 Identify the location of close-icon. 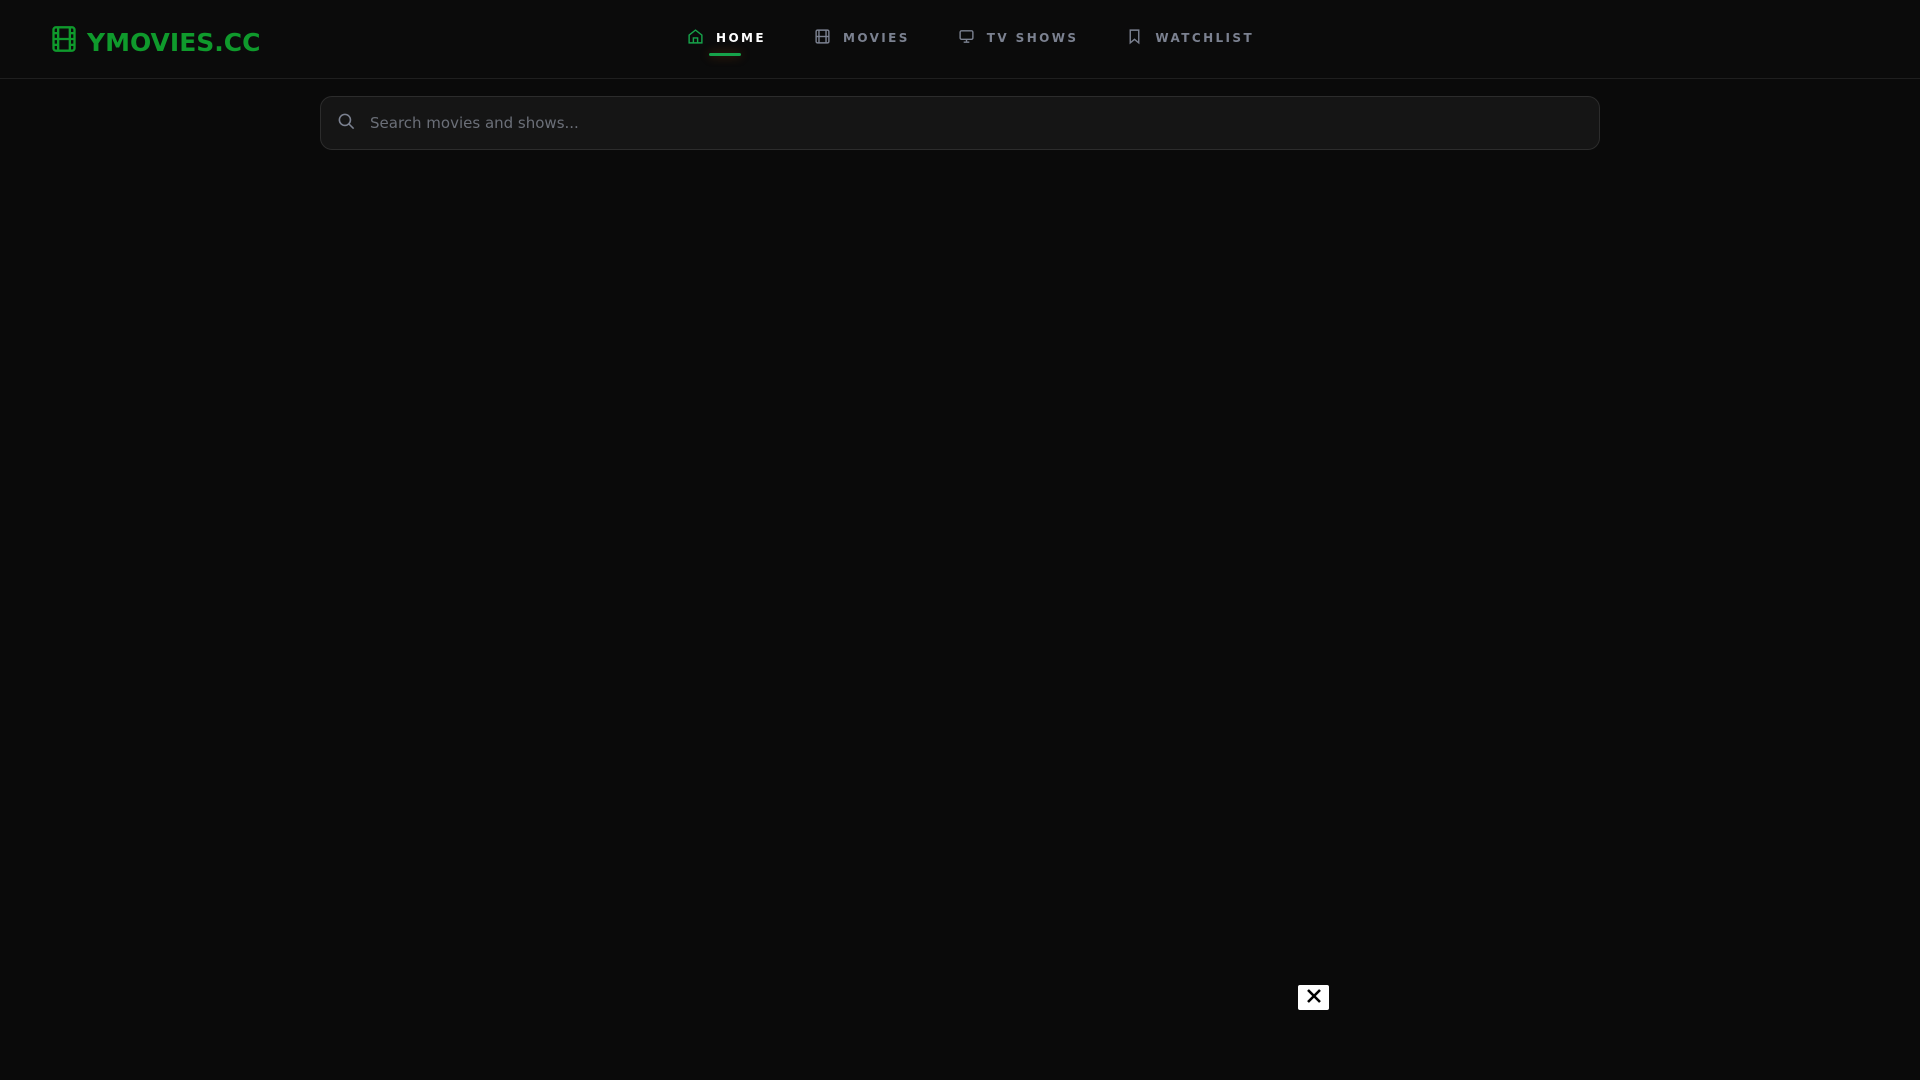
(1314, 998).